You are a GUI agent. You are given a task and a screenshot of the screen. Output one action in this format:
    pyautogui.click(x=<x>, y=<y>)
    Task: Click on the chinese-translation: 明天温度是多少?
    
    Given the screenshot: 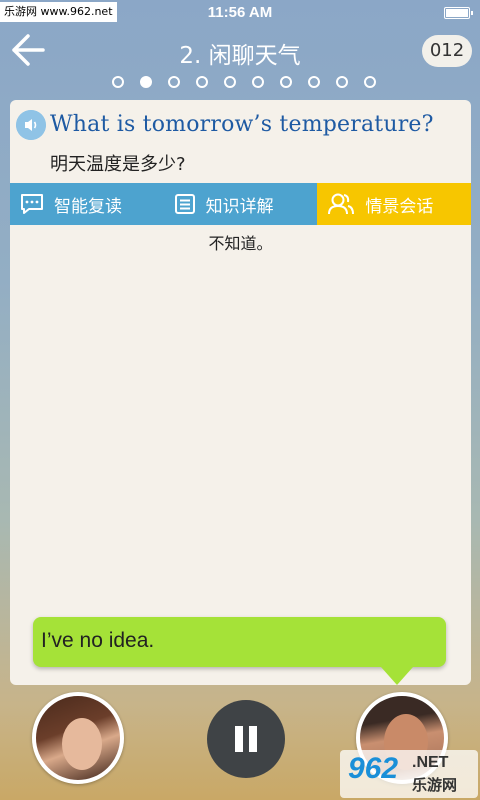 What is the action you would take?
    pyautogui.click(x=118, y=164)
    